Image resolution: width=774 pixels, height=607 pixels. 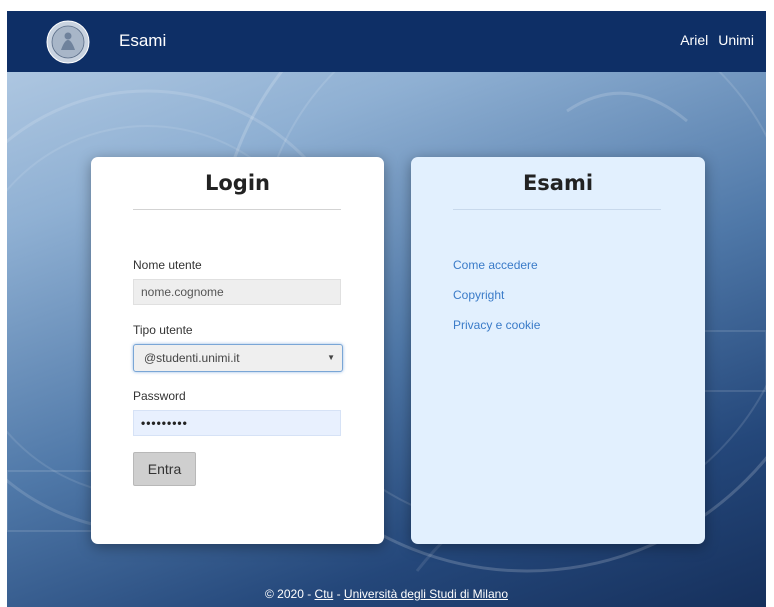 What do you see at coordinates (496, 325) in the screenshot?
I see `link-privacy-cookie: Privacy e cookie` at bounding box center [496, 325].